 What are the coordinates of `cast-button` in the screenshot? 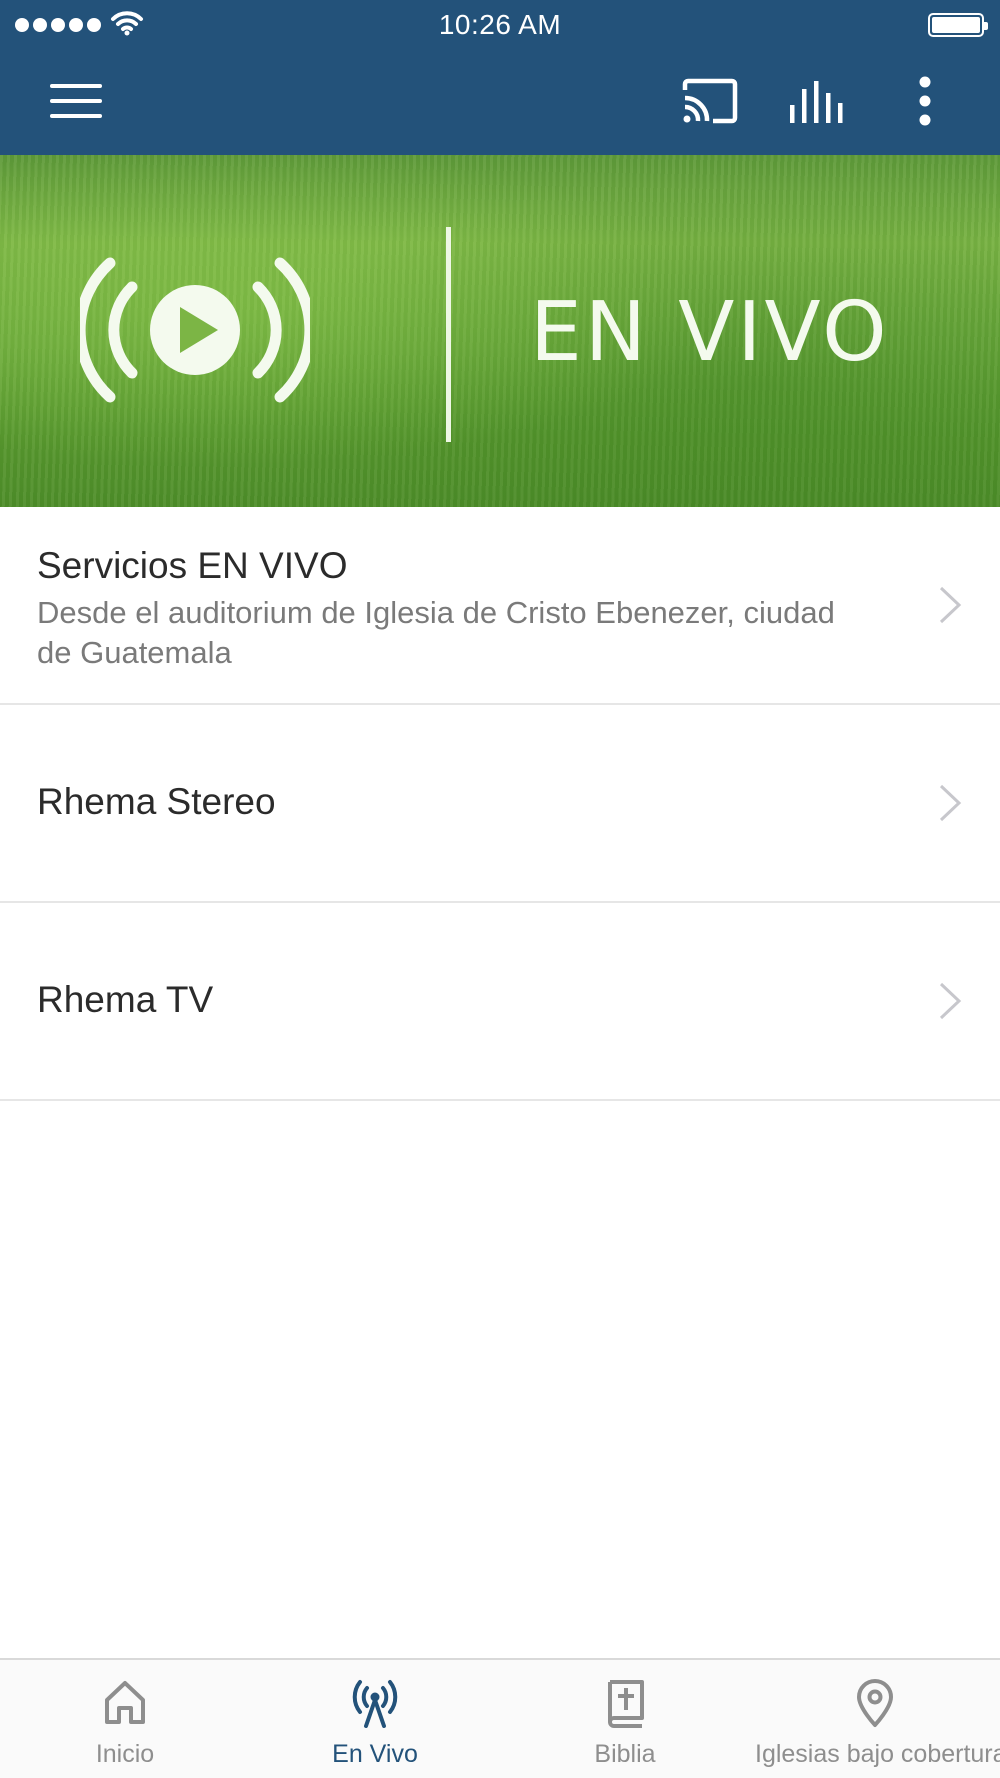 It's located at (710, 101).